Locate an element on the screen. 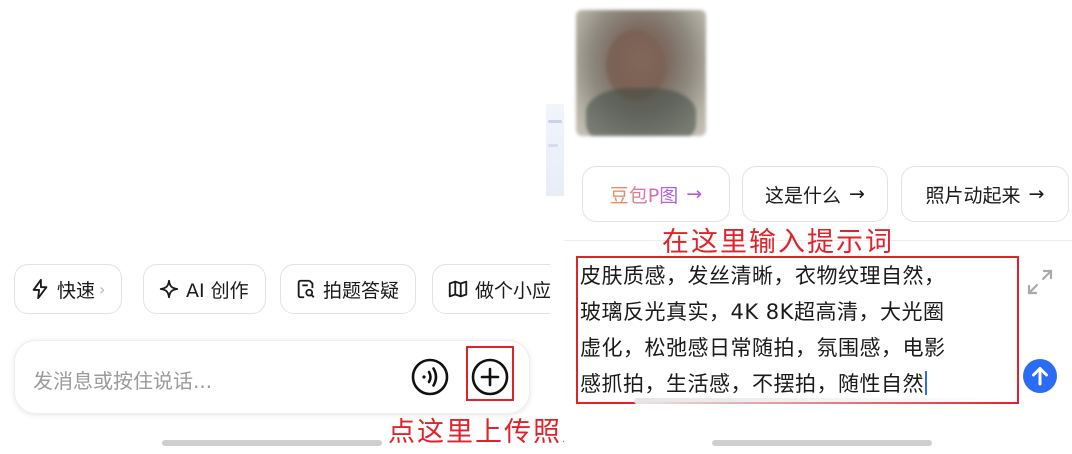  chip-ai-create: AI 创作 is located at coordinates (204, 289).